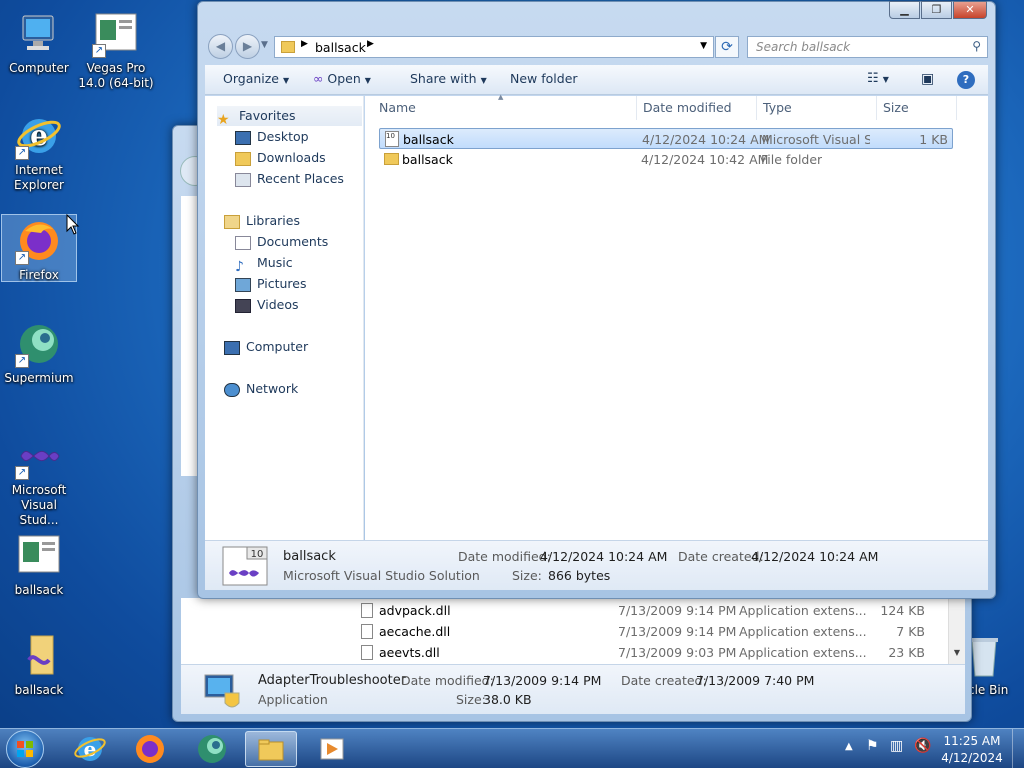 The width and height of the screenshot is (1024, 768). Describe the element at coordinates (505, 108) in the screenshot. I see `column-header-name: Name` at that location.